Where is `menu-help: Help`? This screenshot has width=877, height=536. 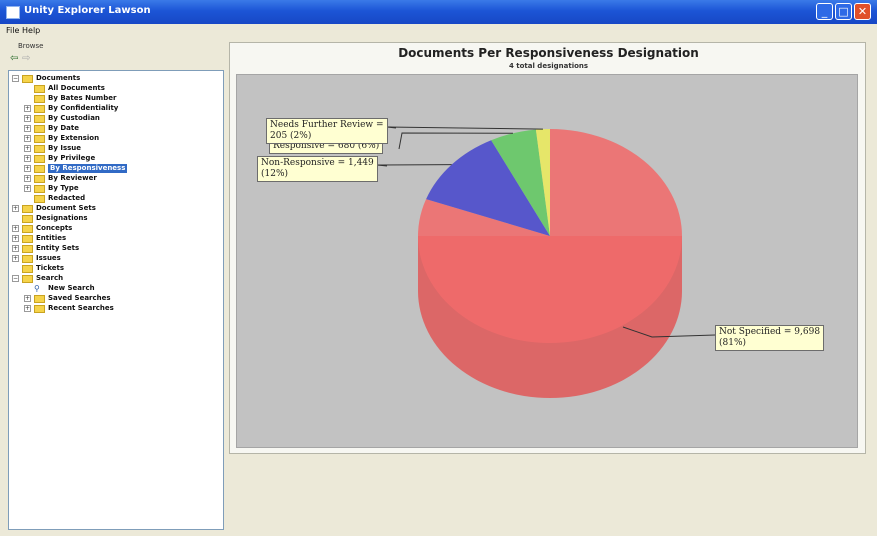
menu-help: Help is located at coordinates (31, 30).